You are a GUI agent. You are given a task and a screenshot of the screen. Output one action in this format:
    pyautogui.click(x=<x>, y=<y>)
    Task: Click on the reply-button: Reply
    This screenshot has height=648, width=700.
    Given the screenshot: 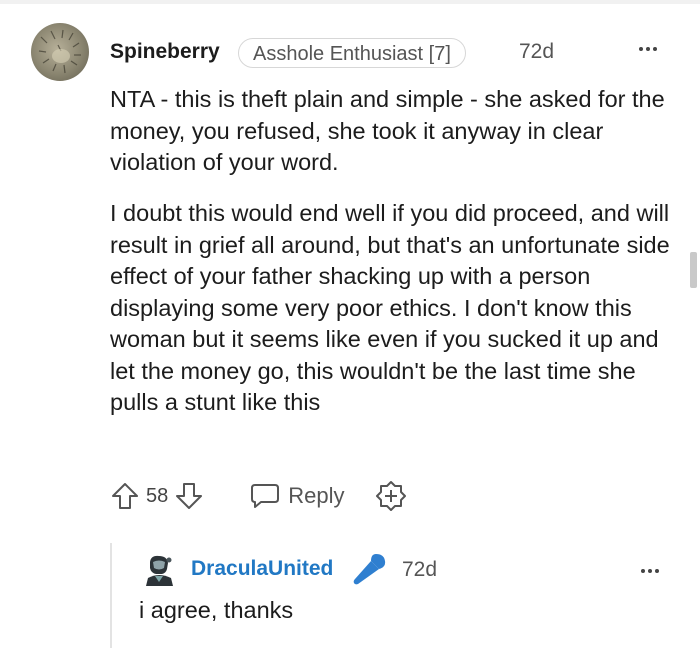 What is the action you would take?
    pyautogui.click(x=297, y=496)
    